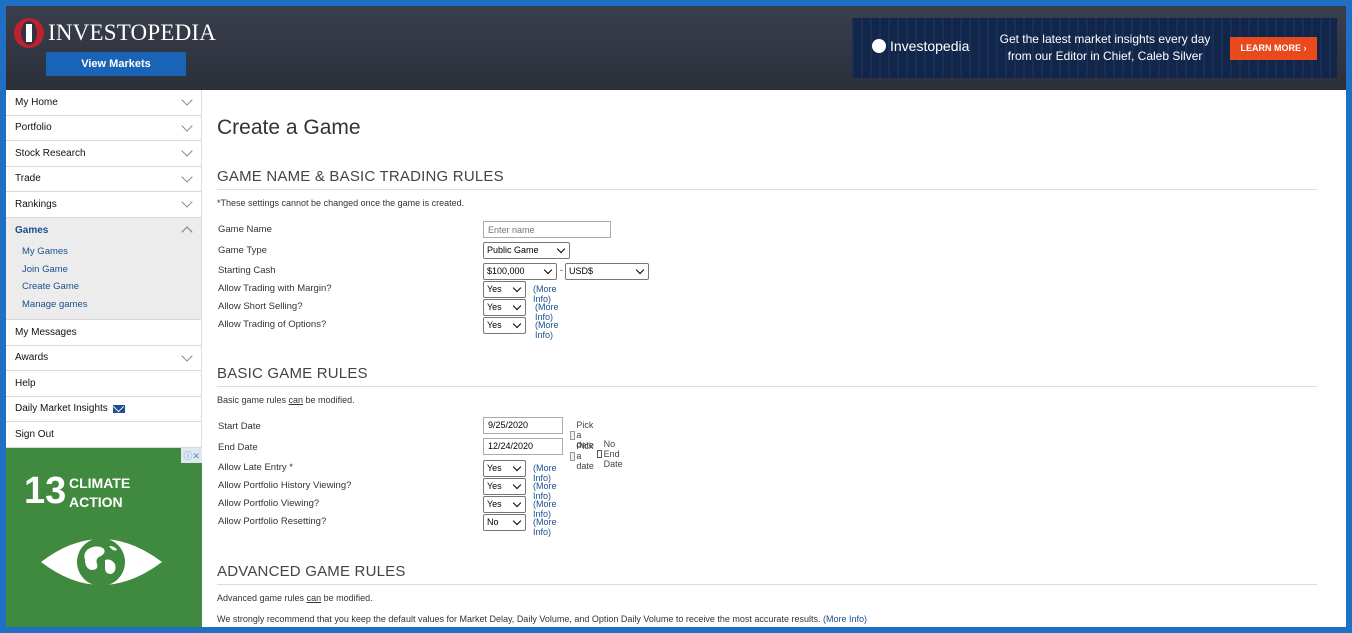 Image resolution: width=1352 pixels, height=633 pixels. What do you see at coordinates (504, 486) in the screenshot?
I see `history-viewing-select: Yes` at bounding box center [504, 486].